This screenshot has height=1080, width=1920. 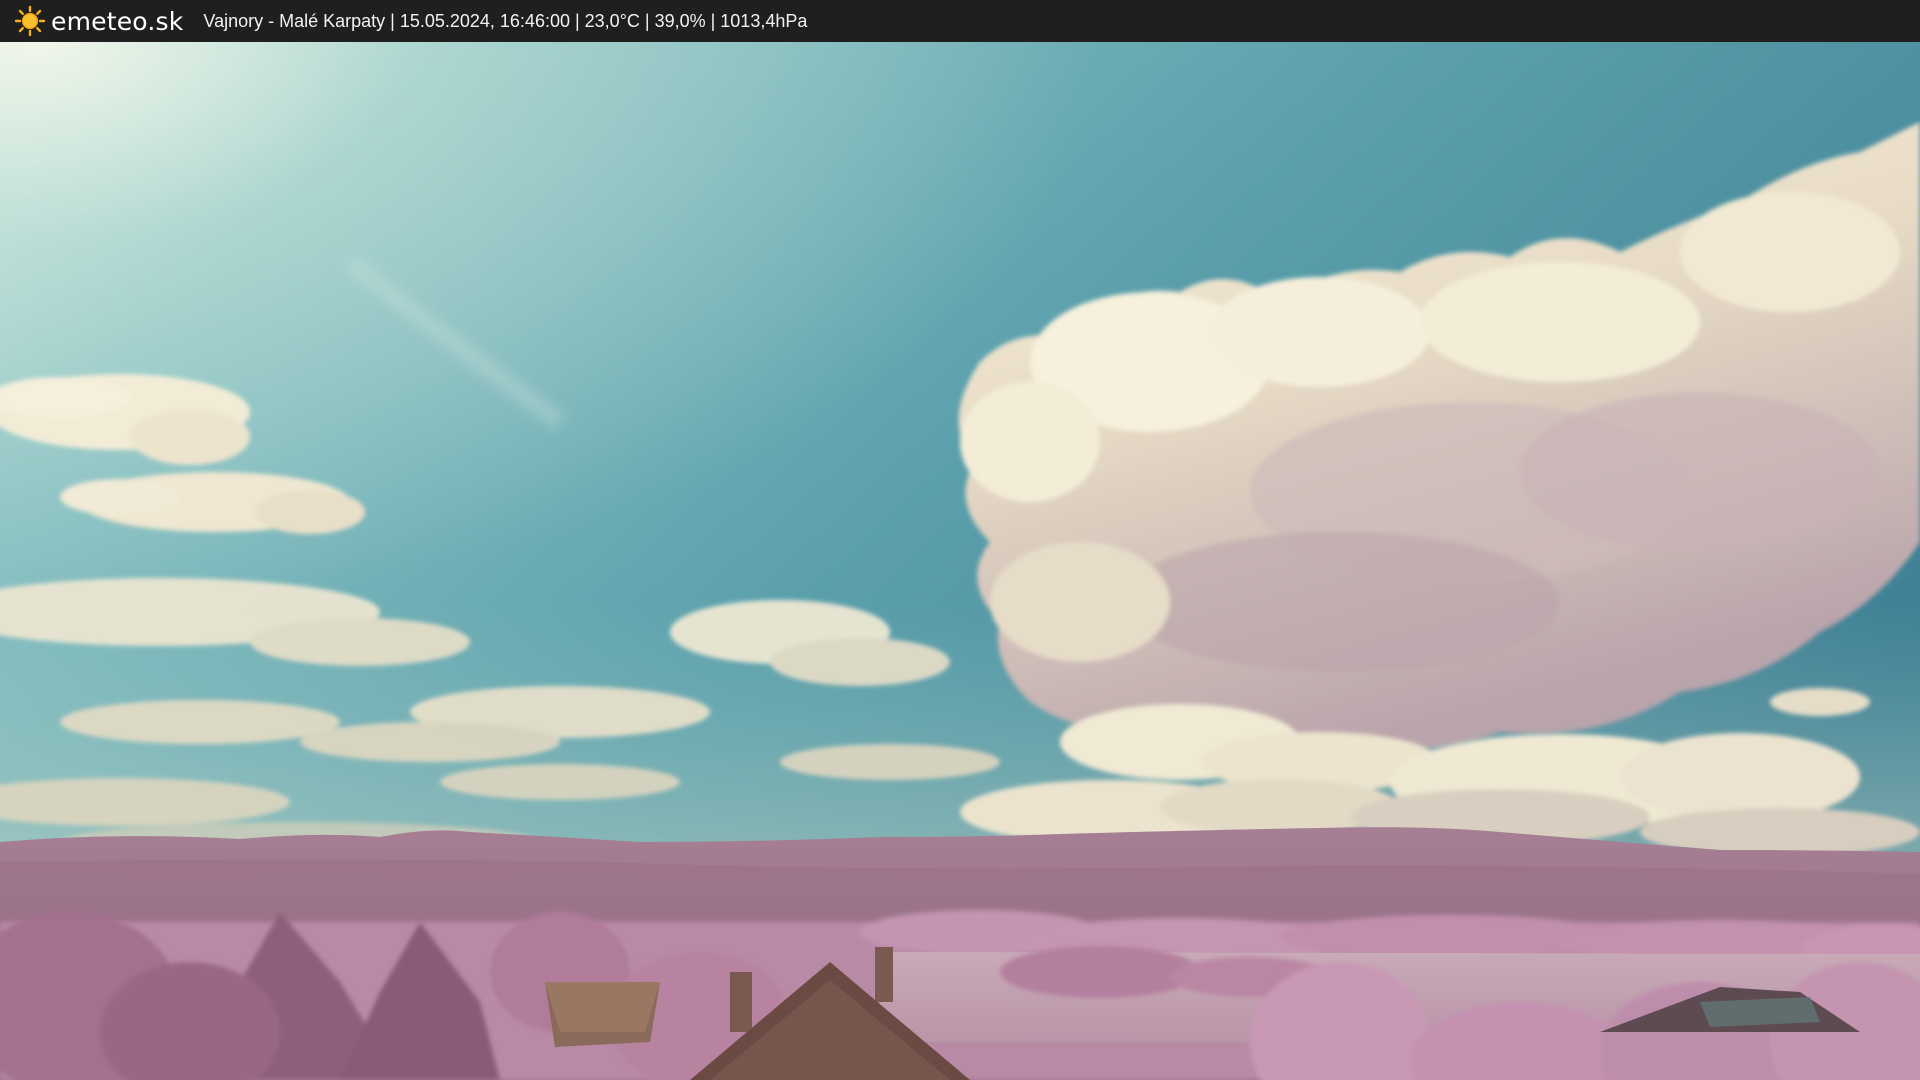 I want to click on brand-name: emeteo.sk, so click(x=117, y=21).